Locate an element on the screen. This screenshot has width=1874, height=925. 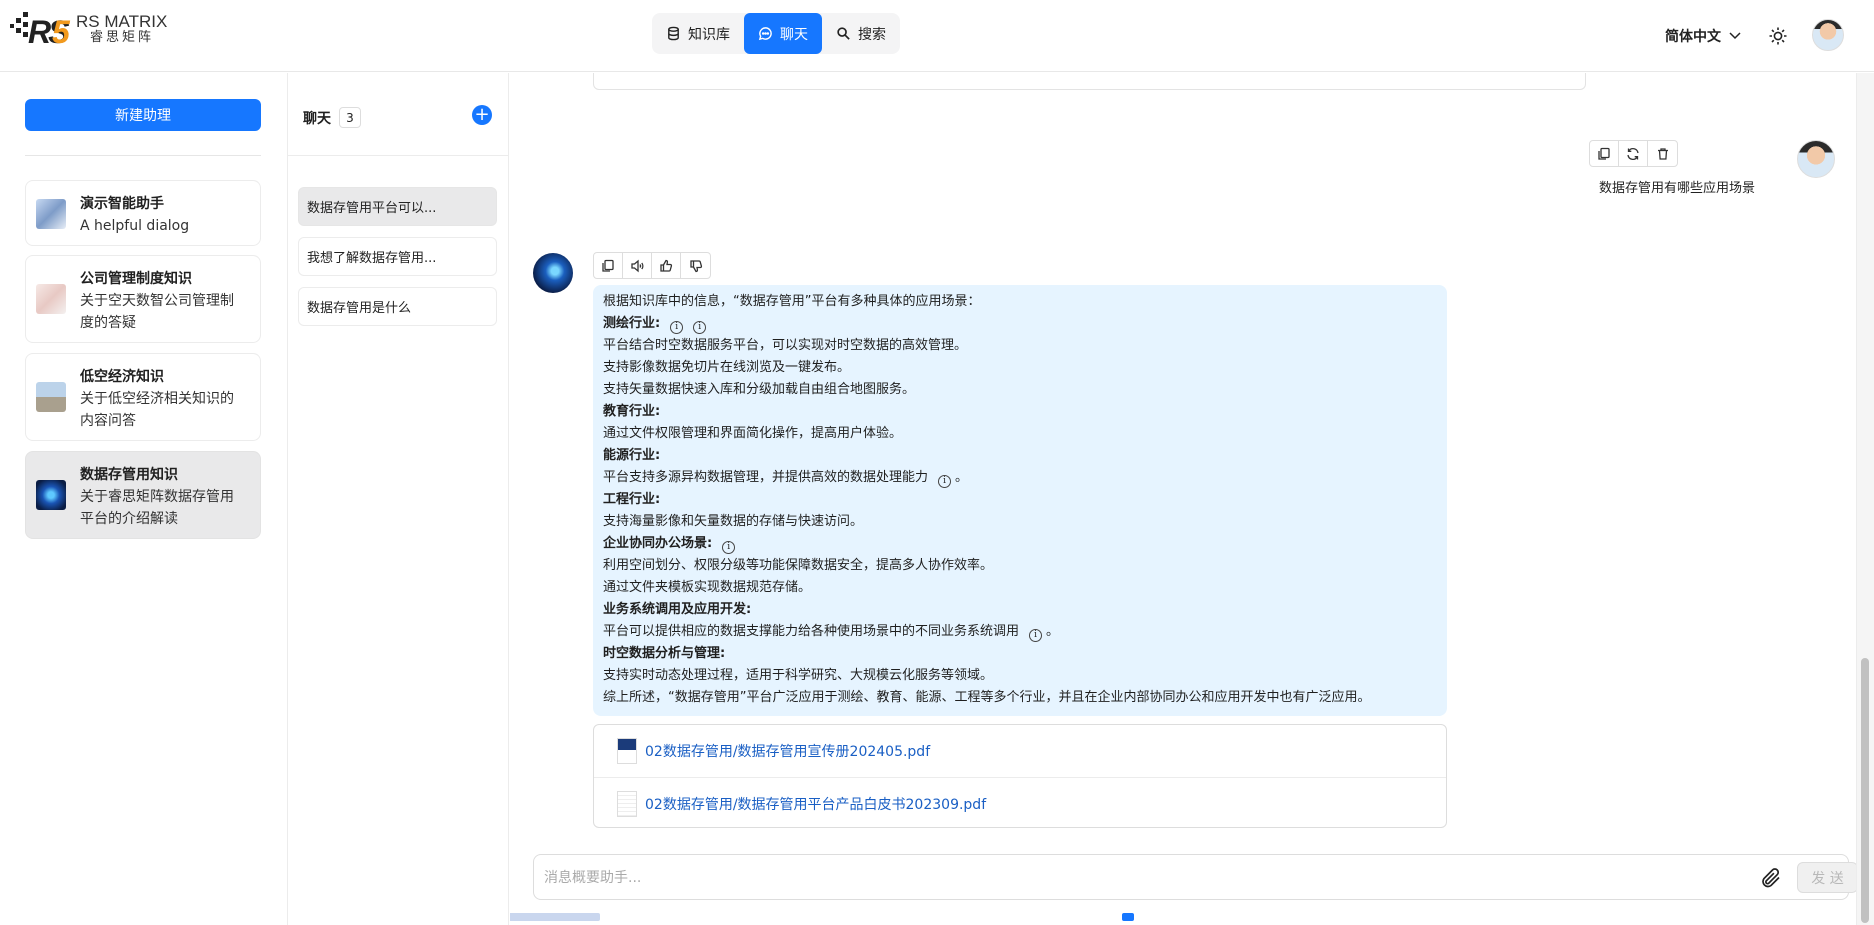
tab-search: 搜索 is located at coordinates (861, 33).